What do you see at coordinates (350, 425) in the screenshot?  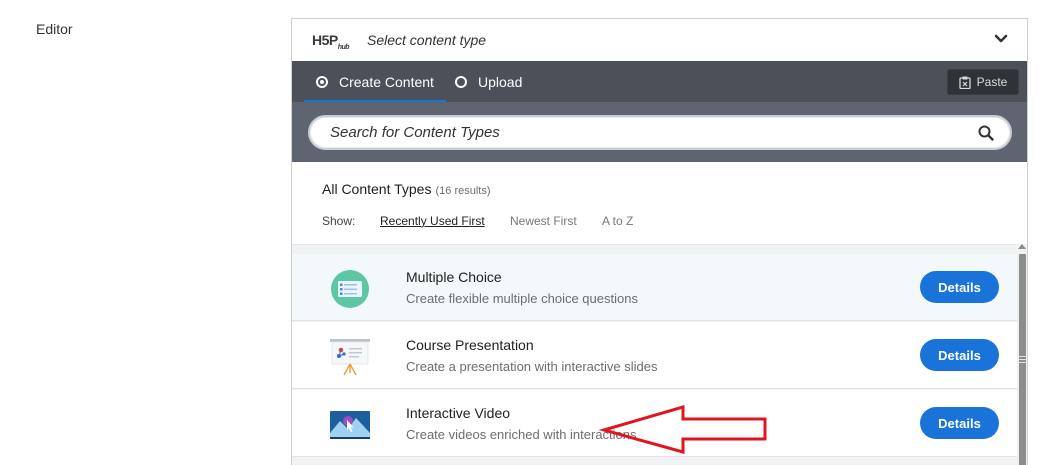 I see `interactive-video-icon` at bounding box center [350, 425].